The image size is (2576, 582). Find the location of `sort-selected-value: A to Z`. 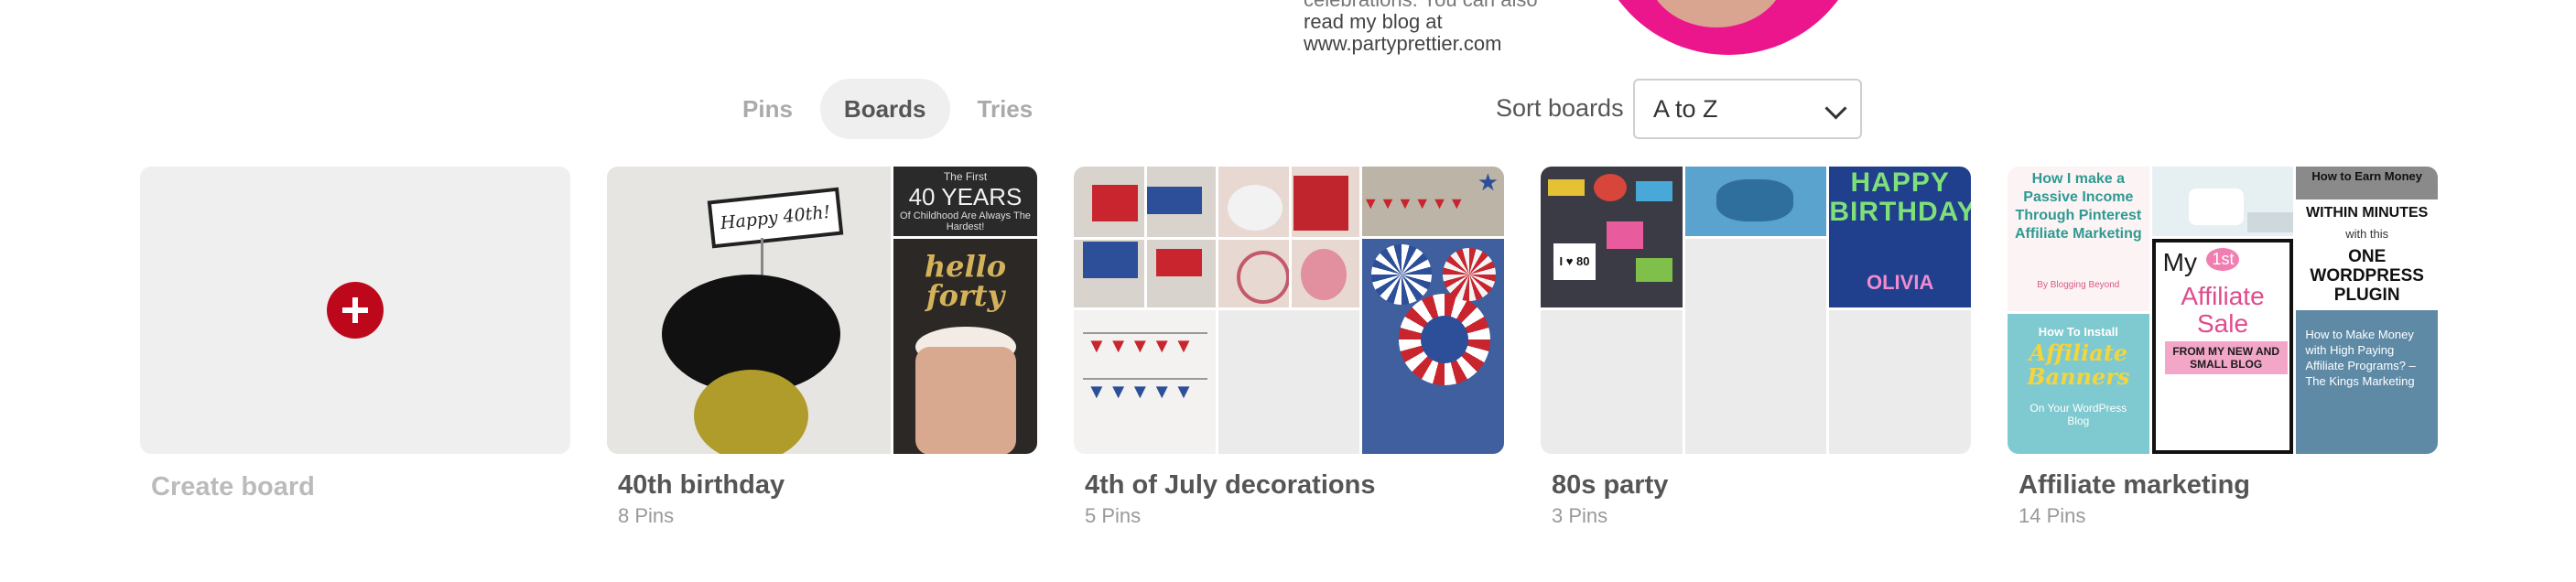

sort-selected-value: A to Z is located at coordinates (1686, 108).